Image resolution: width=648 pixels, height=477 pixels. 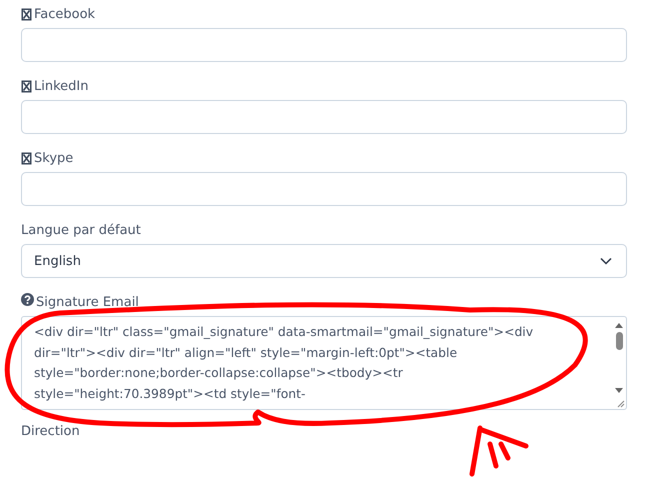 What do you see at coordinates (606, 261) in the screenshot?
I see `chevron-down-icon` at bounding box center [606, 261].